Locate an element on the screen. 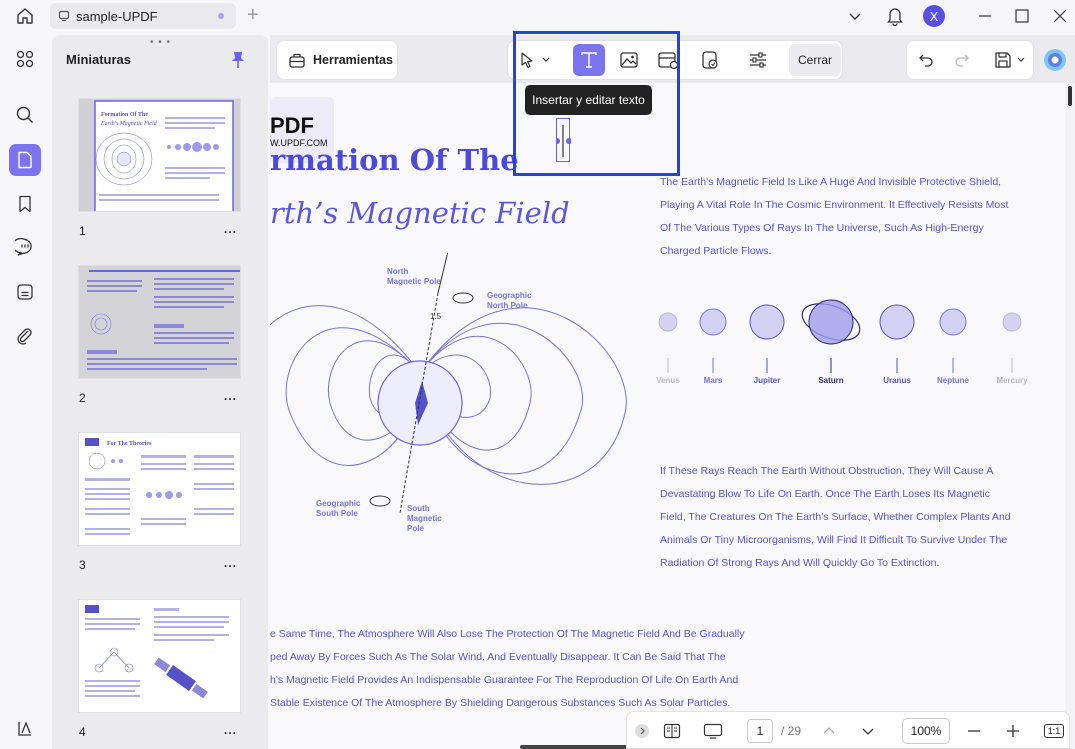 Image resolution: width=1075 pixels, height=749 pixels. close-window-button is located at coordinates (1060, 16).